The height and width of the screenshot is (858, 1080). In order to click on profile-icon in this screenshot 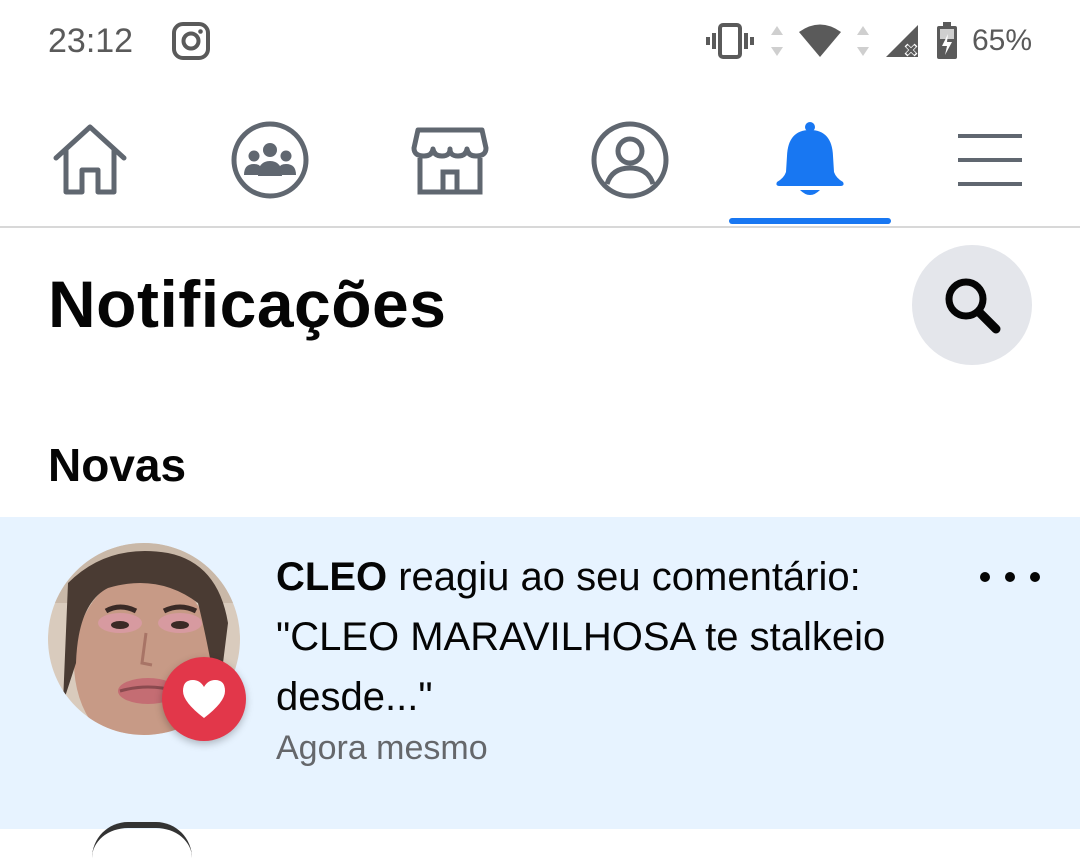, I will do `click(630, 160)`.